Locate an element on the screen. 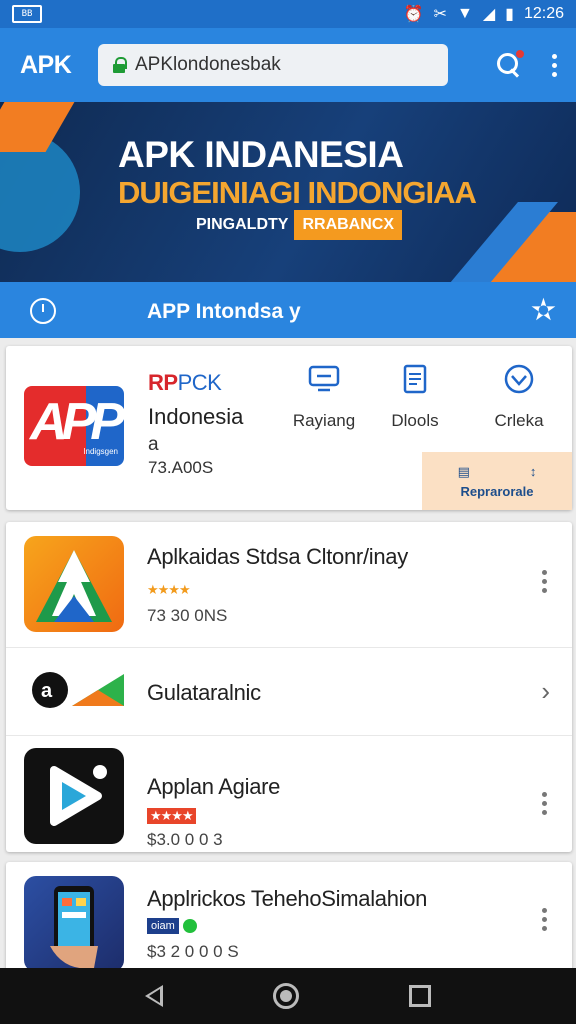 The image size is (576, 1024). featured-app-size: 73.A00S is located at coordinates (181, 467).